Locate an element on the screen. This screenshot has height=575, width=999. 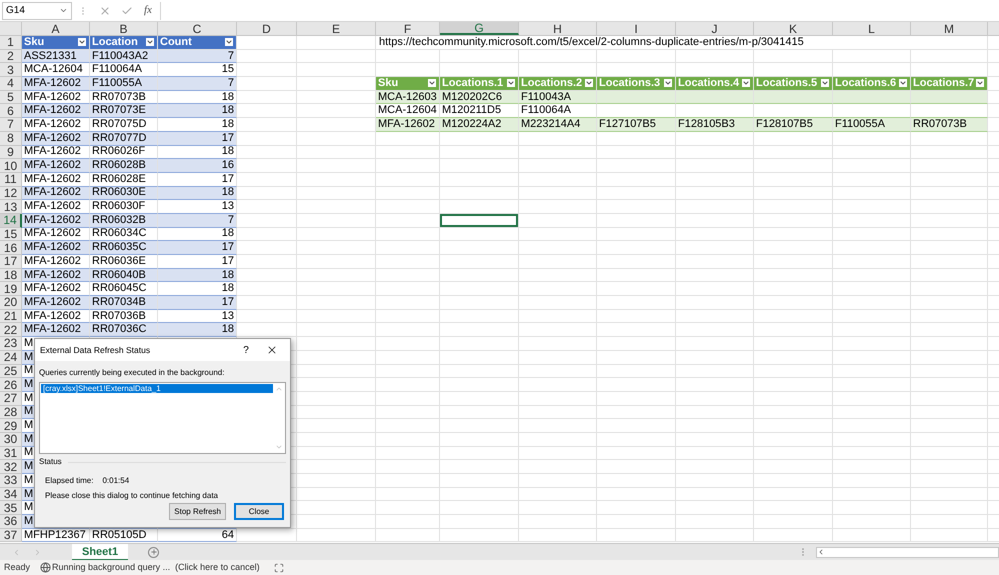
table-cell: 18 is located at coordinates (197, 275).